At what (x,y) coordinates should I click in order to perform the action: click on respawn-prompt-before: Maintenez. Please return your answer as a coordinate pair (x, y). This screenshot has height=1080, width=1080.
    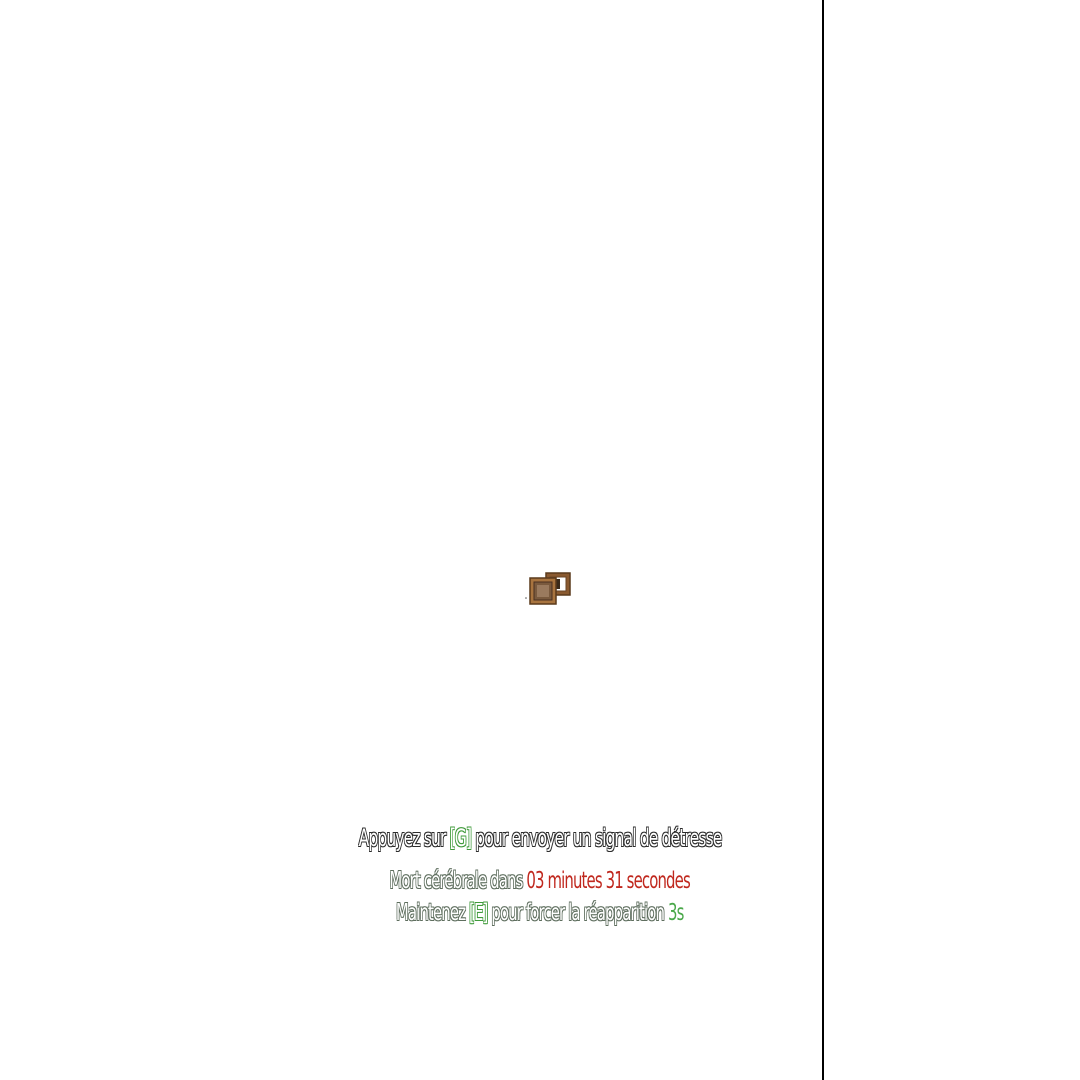
    Looking at the image, I should click on (433, 913).